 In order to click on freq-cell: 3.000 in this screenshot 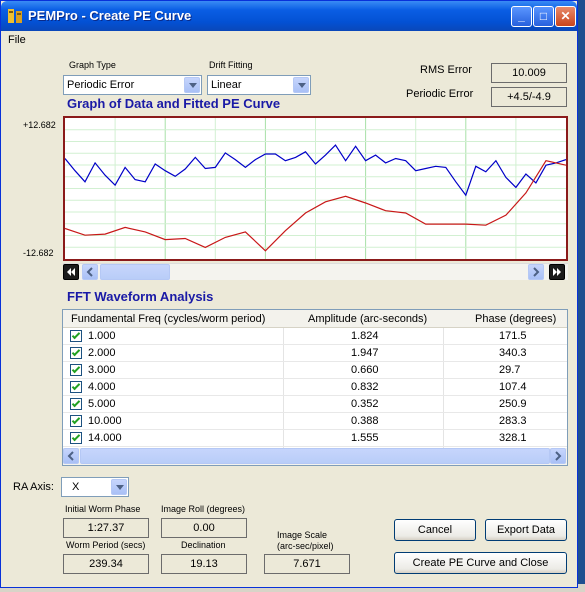, I will do `click(102, 370)`.